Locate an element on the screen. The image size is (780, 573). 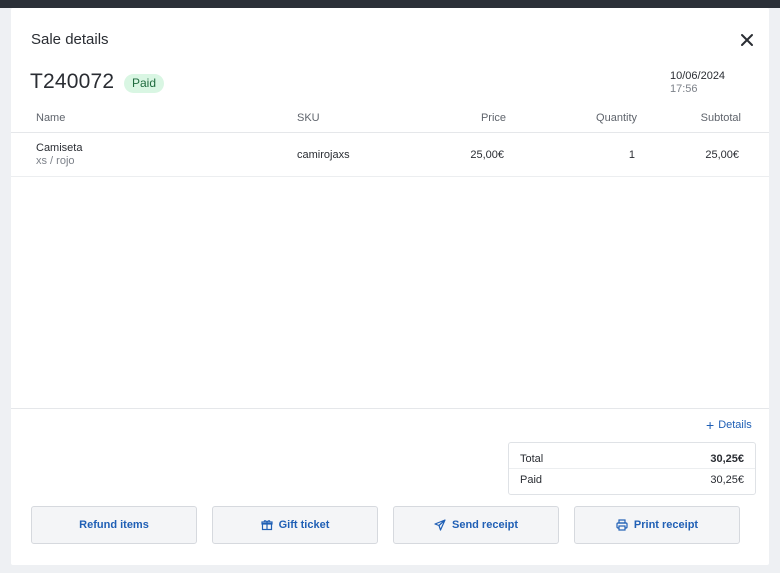
print-receipt-button: Print receipt is located at coordinates (657, 525).